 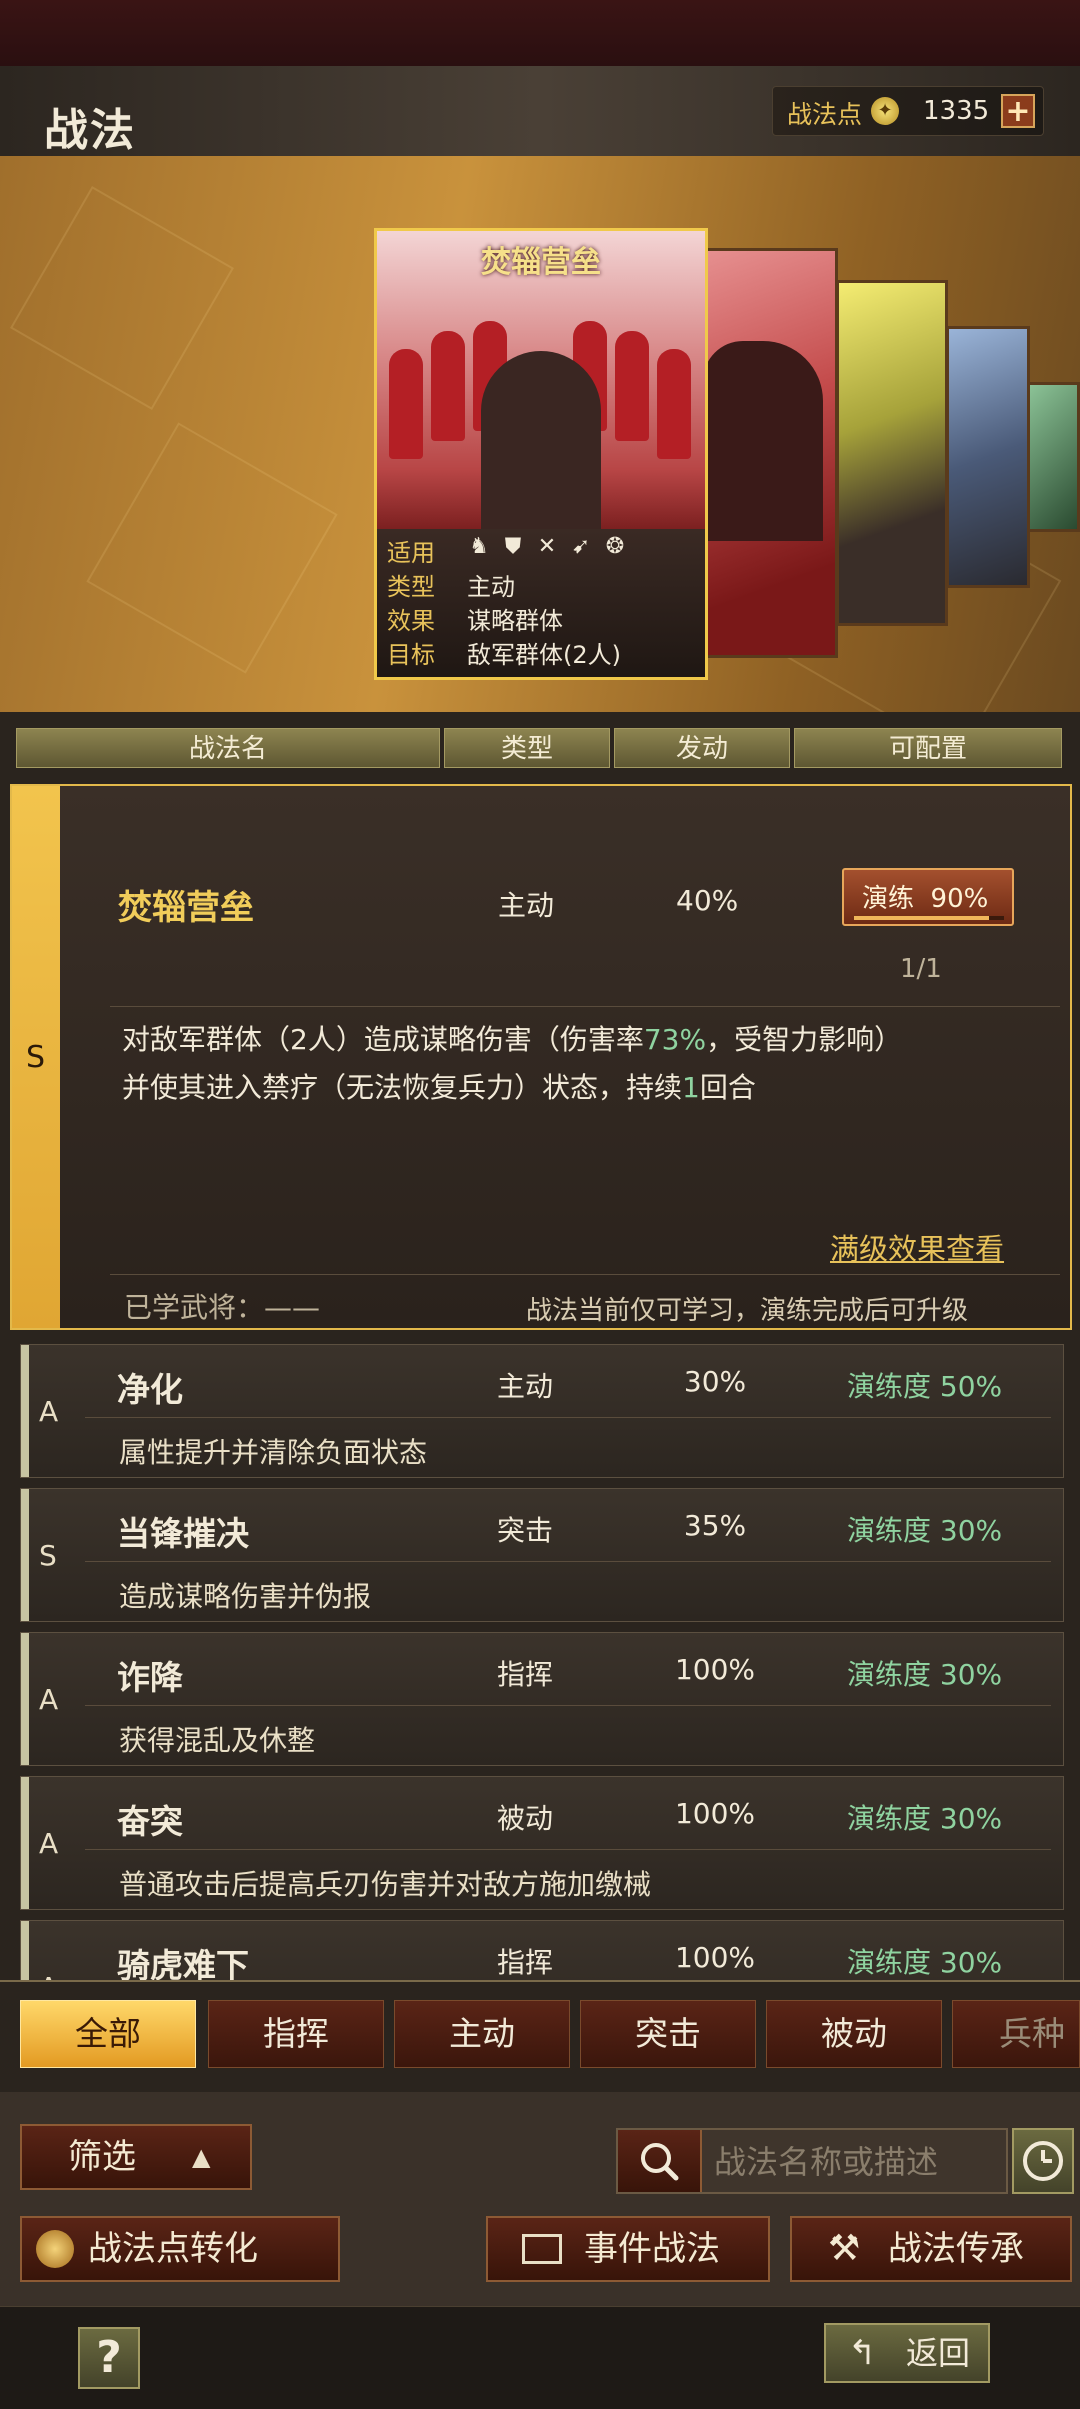 I want to click on tactic-rate: 35%, so click(x=715, y=1525).